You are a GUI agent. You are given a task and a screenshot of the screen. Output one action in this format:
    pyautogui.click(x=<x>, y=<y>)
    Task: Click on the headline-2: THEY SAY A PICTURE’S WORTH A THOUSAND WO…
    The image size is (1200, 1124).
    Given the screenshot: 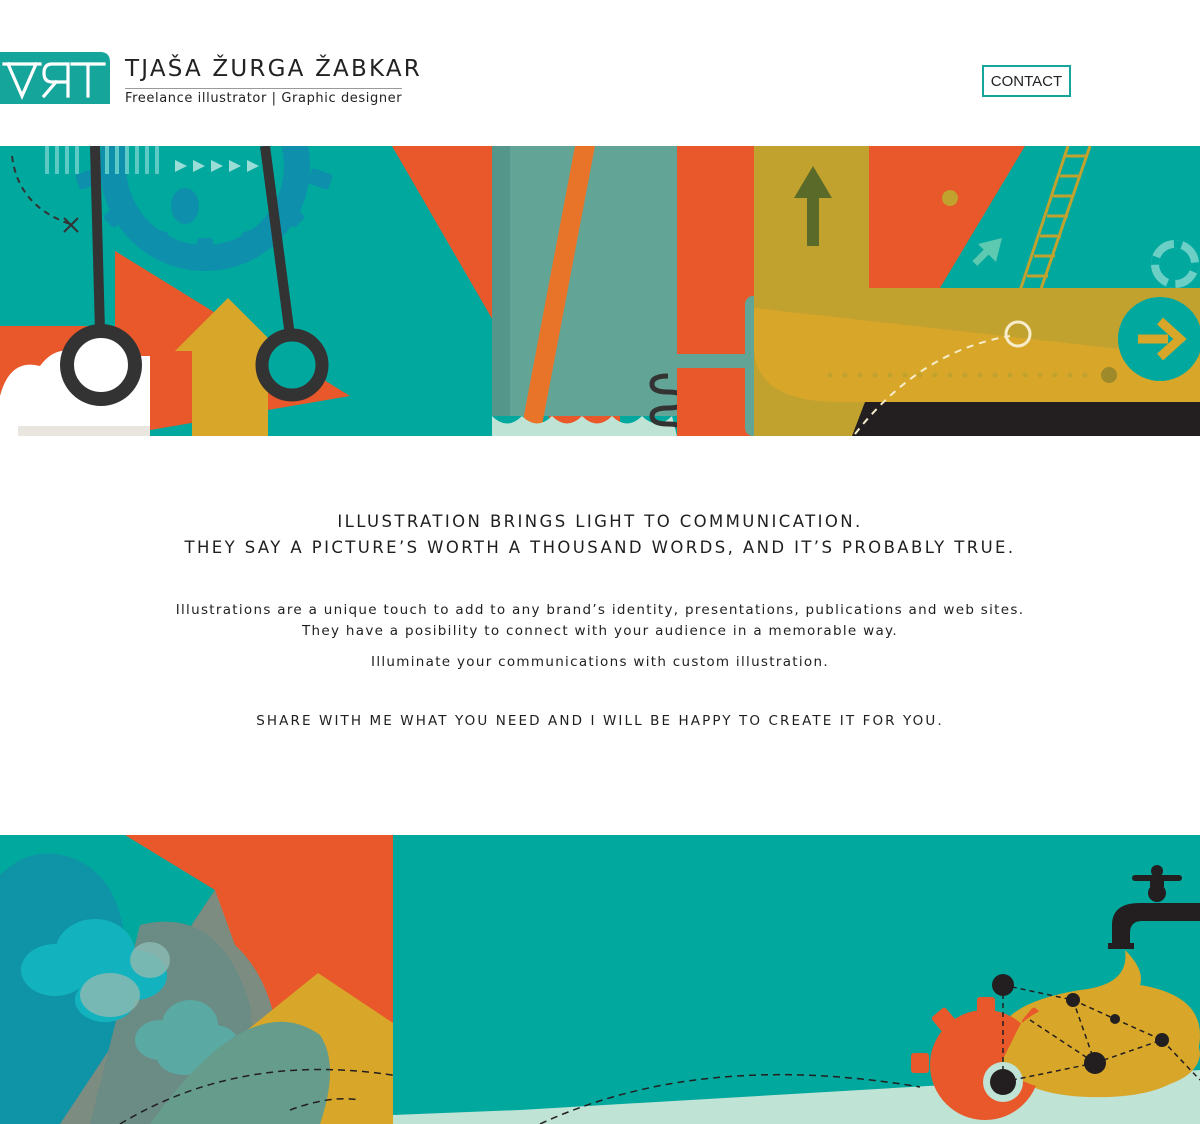 What is the action you would take?
    pyautogui.click(x=600, y=547)
    